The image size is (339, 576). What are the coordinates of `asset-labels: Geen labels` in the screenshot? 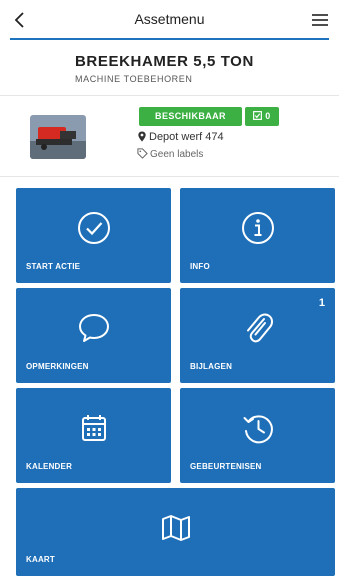 It's located at (170, 154).